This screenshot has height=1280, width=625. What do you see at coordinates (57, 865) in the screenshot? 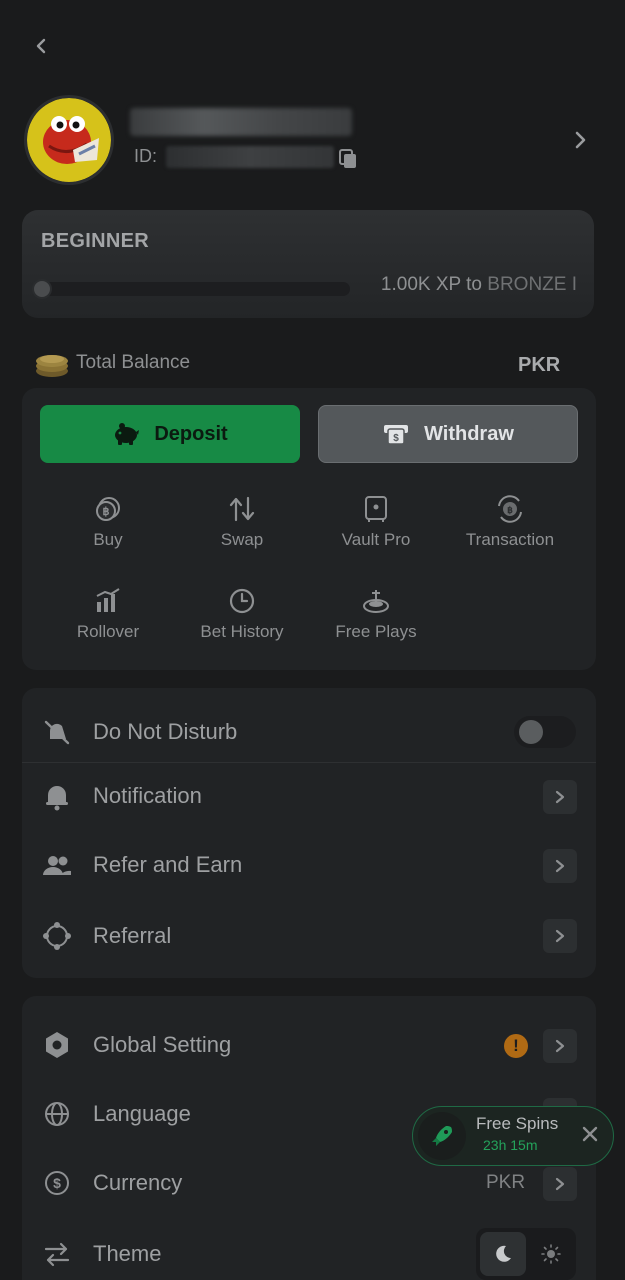
I see `users-icon` at bounding box center [57, 865].